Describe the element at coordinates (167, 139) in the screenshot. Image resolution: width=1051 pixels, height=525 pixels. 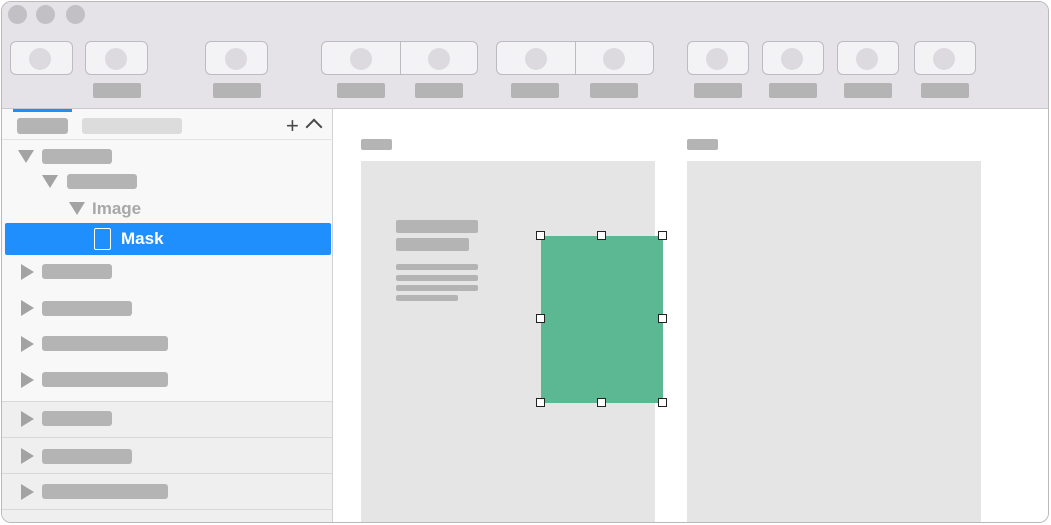
I see `divider` at that location.